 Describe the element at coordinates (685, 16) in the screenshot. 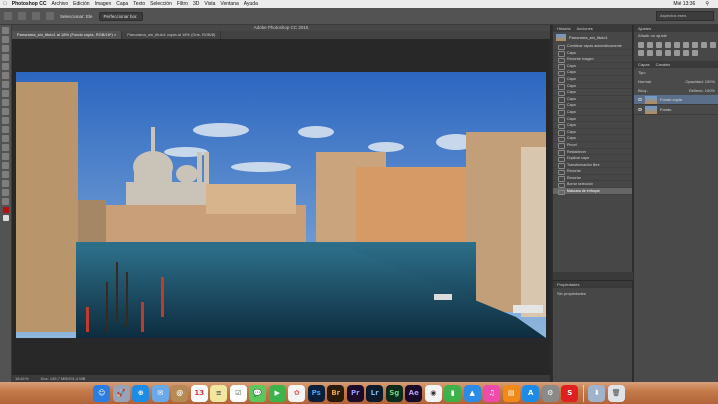

I see `workspace-select: Aspectos esen.` at that location.